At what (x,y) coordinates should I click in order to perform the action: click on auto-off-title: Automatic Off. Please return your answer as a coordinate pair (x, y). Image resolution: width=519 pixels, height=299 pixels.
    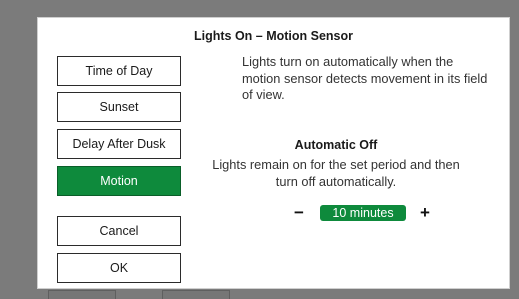
    Looking at the image, I should click on (336, 145).